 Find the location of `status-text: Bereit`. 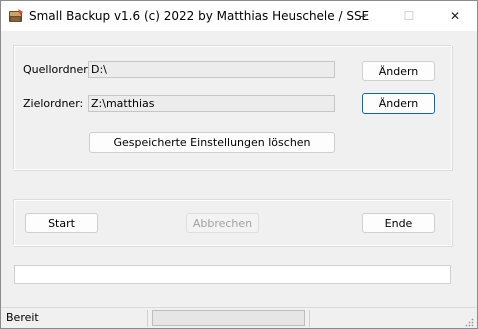

status-text: Bereit is located at coordinates (22, 317).